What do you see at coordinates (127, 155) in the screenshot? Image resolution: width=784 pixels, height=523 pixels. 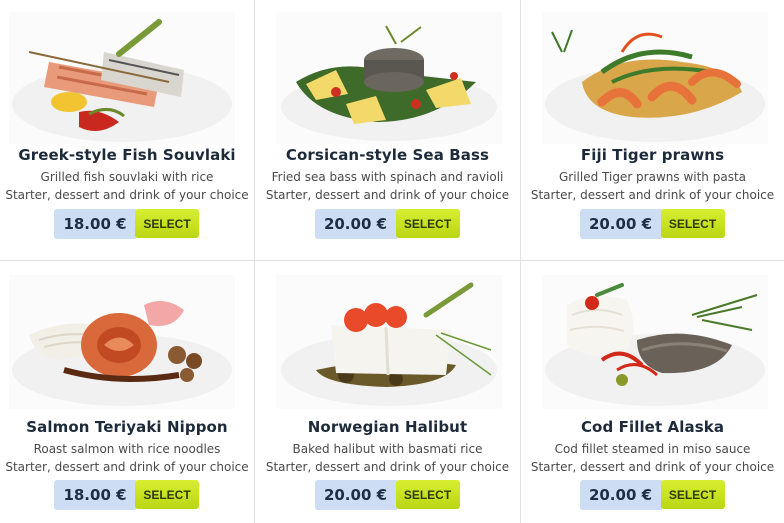 I see `dish-title: Greek-style Fish Souvlaki` at bounding box center [127, 155].